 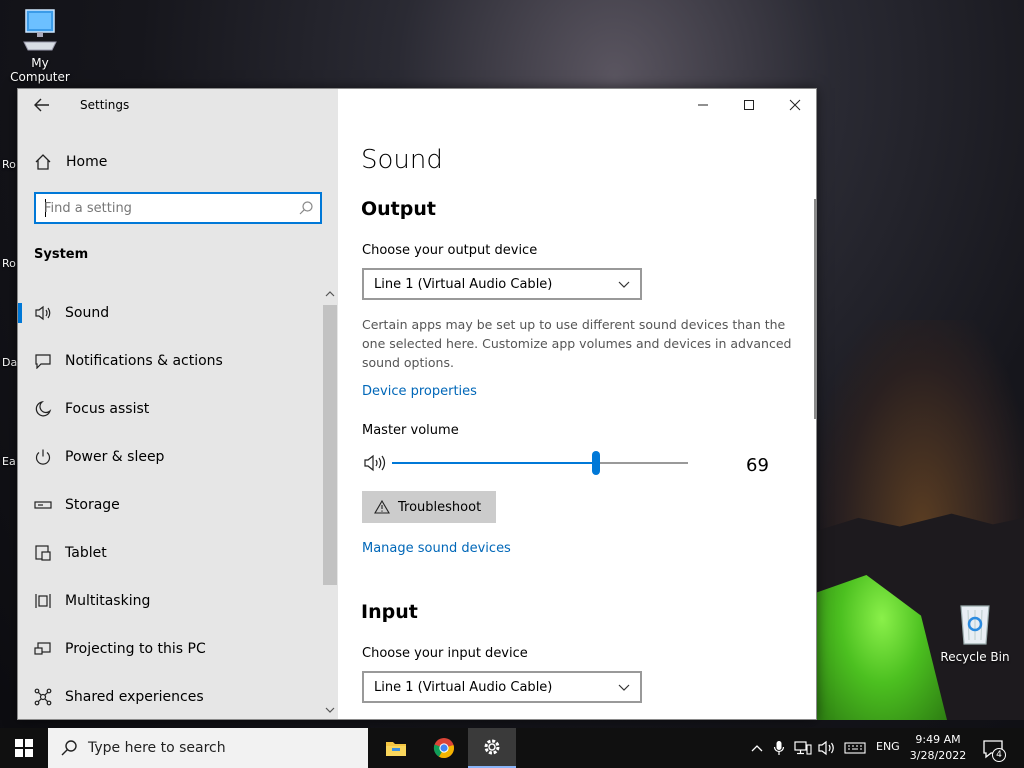 What do you see at coordinates (170, 457) in the screenshot?
I see `sidebar-item-power-sleep: Power & sleep` at bounding box center [170, 457].